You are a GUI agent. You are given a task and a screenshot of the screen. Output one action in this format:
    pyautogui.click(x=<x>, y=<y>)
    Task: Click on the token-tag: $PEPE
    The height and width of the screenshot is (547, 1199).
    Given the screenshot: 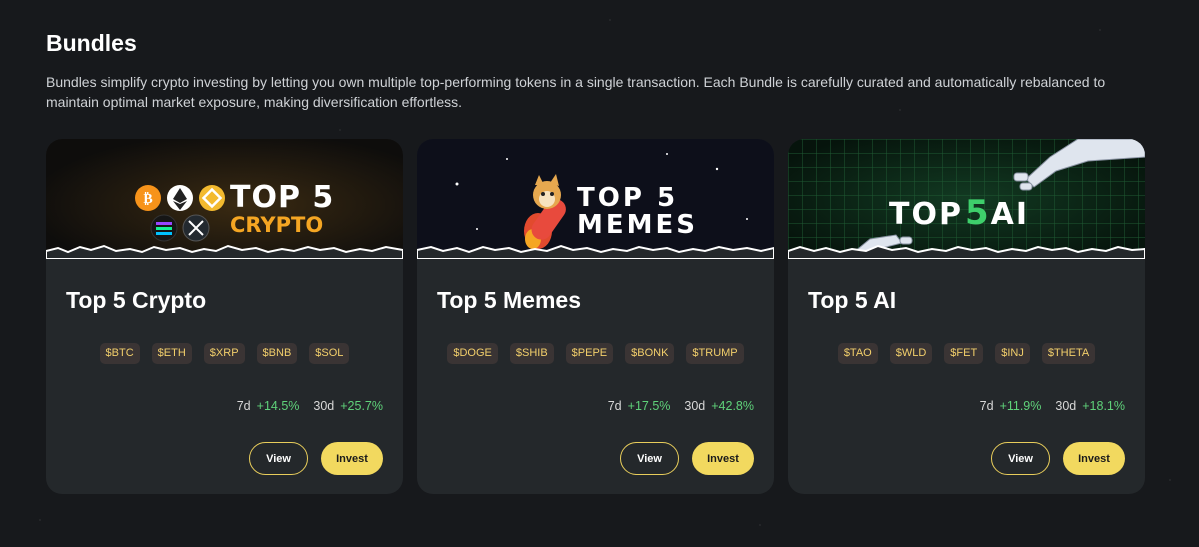 What is the action you would take?
    pyautogui.click(x=589, y=353)
    